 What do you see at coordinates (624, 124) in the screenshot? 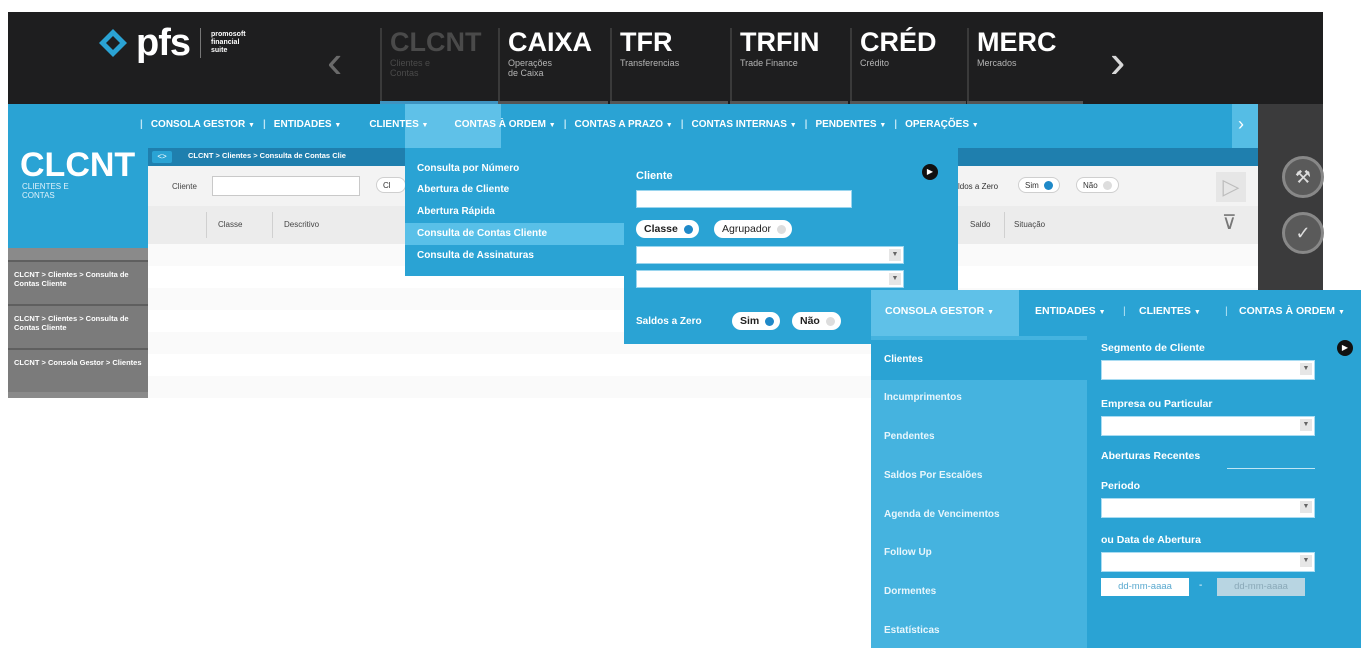
I see `menu-contas-prazo: CONTAS A PRAZO ▼` at bounding box center [624, 124].